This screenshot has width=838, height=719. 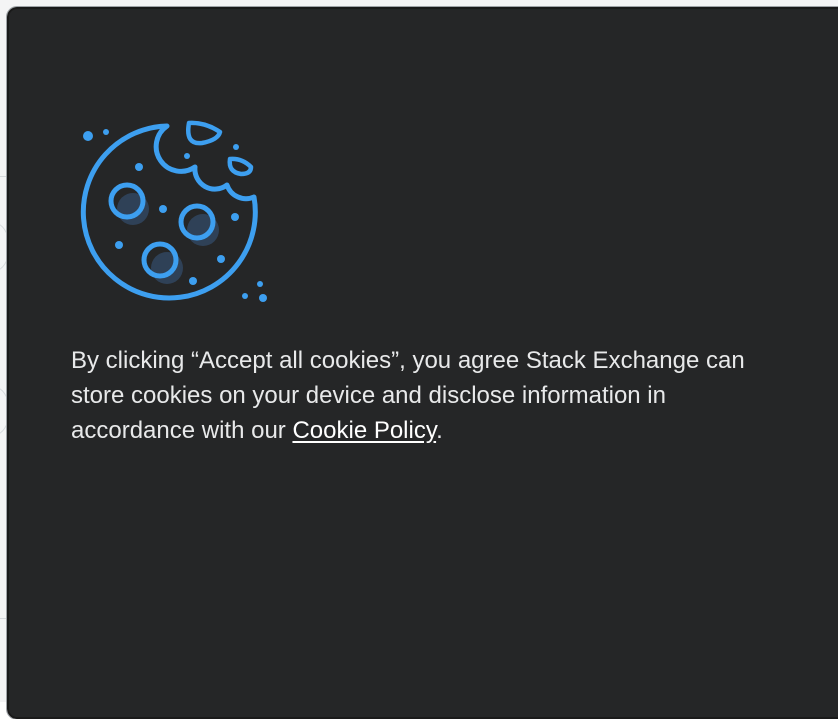 I want to click on cookie-policy-link: Cookie Policy, so click(x=364, y=430).